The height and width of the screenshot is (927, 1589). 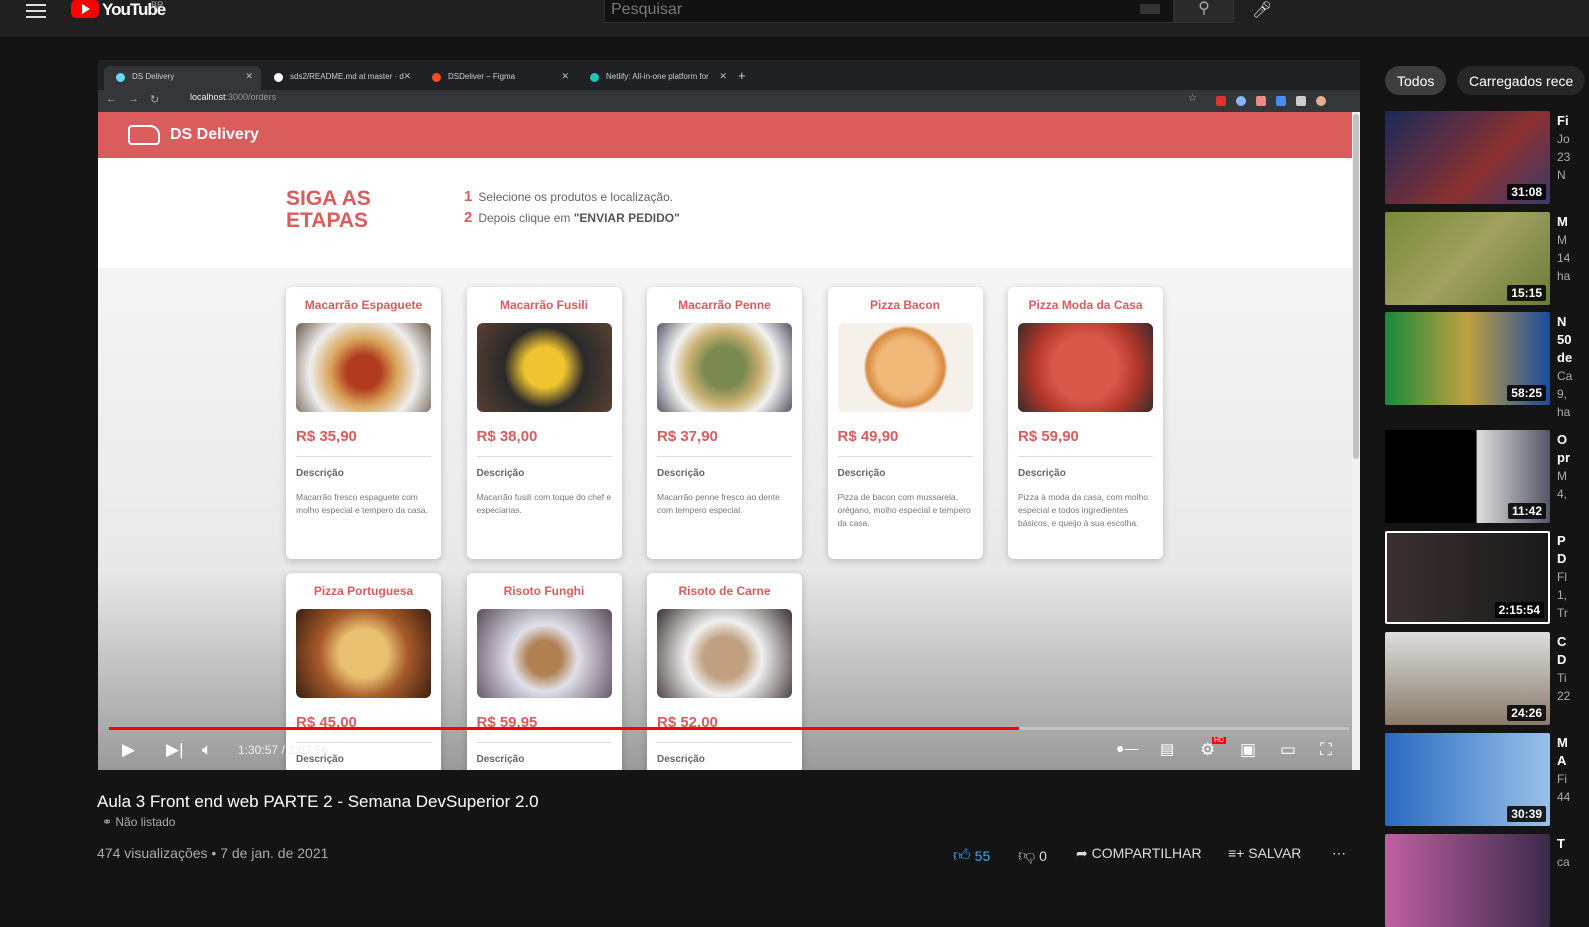 I want to click on youtube-logo-icon, so click(x=85, y=9).